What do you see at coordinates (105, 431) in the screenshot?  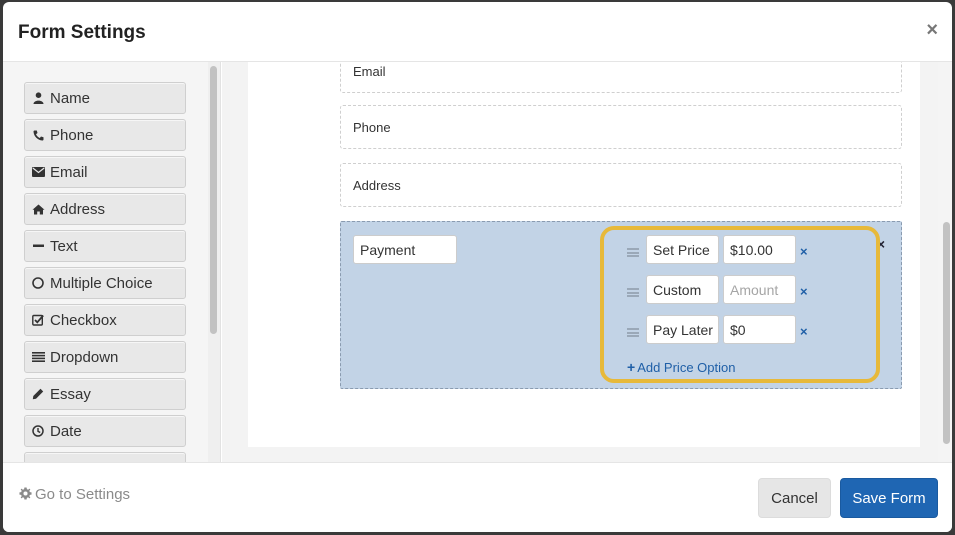 I see `sidebar-item-date: Date` at bounding box center [105, 431].